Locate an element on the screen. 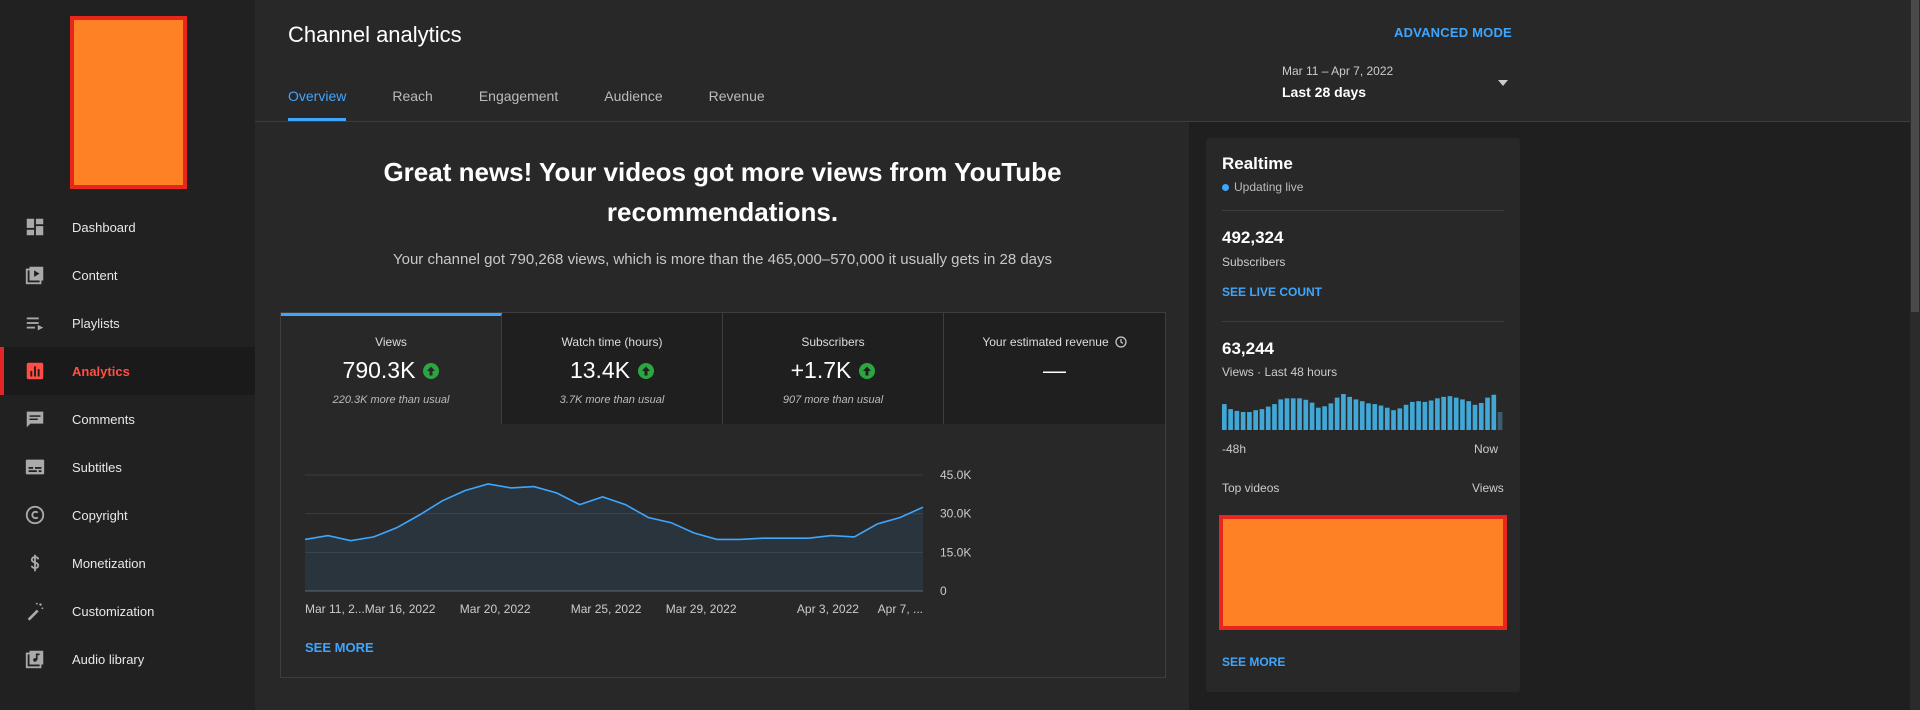  sidebar-item-comments: Comments is located at coordinates (127, 419).